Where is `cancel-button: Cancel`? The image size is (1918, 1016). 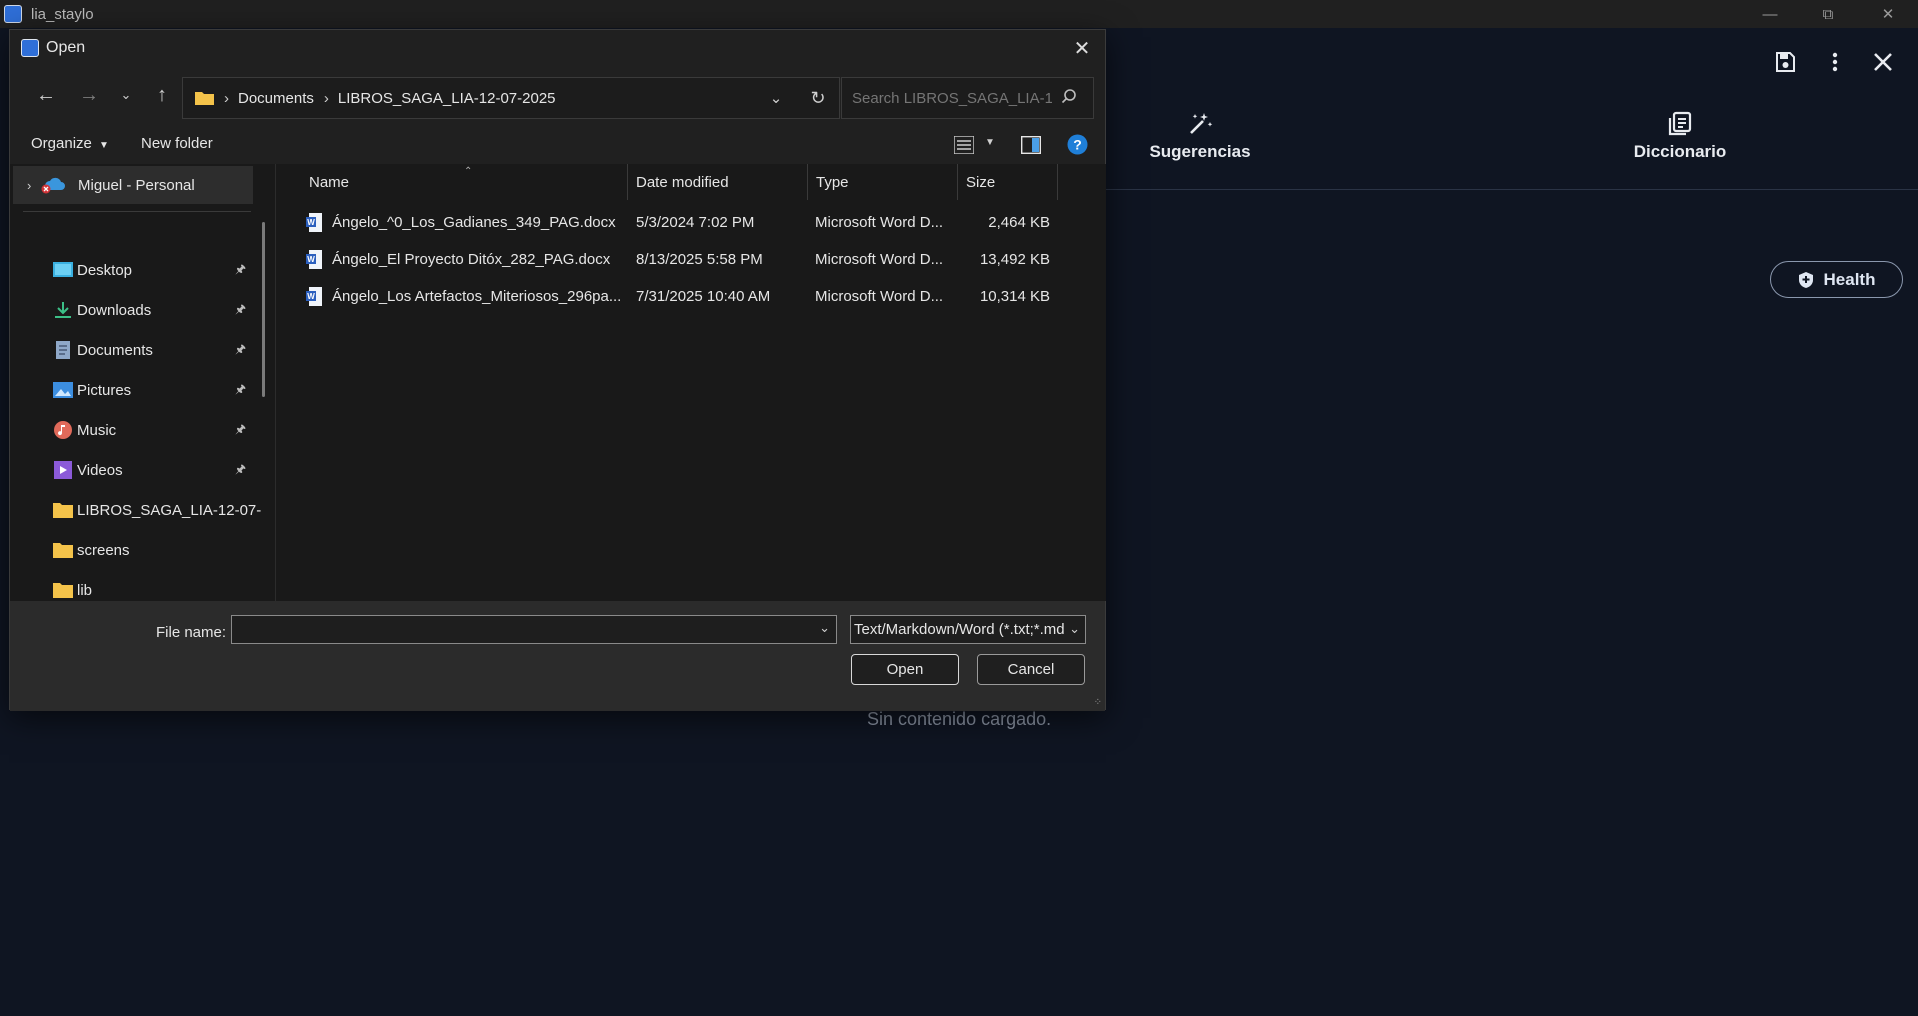
cancel-button: Cancel is located at coordinates (1031, 669).